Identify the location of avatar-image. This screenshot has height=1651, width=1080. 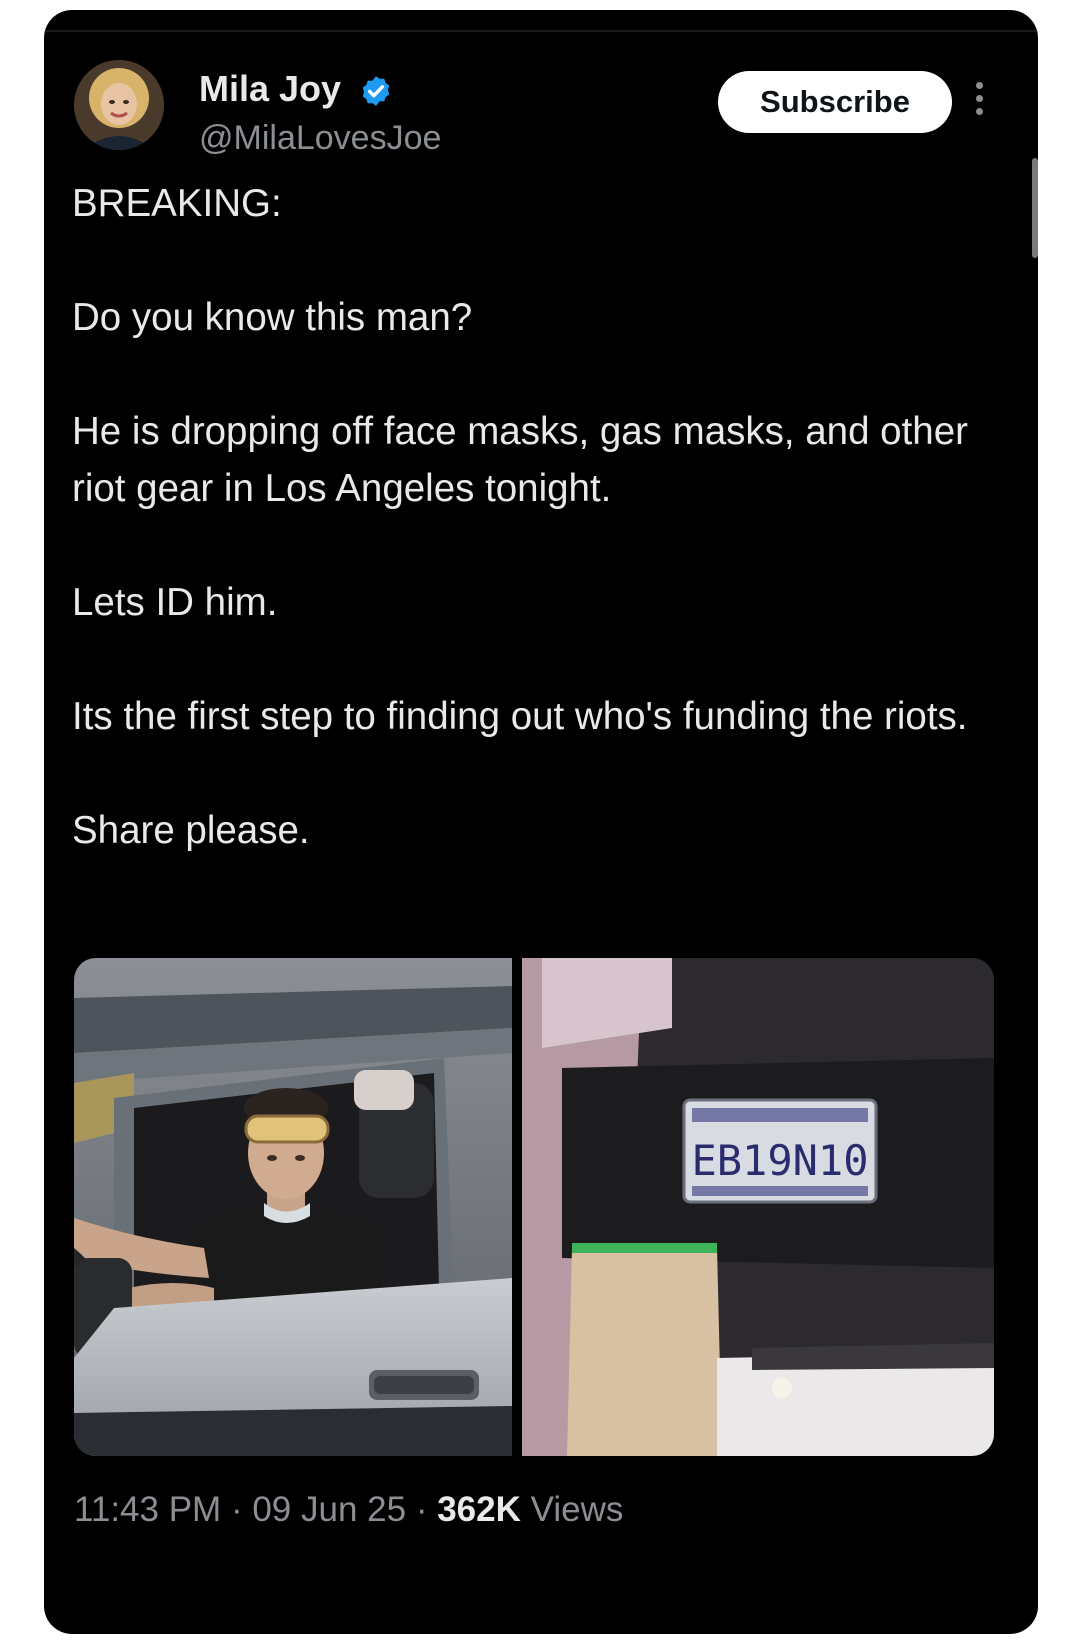
(119, 105).